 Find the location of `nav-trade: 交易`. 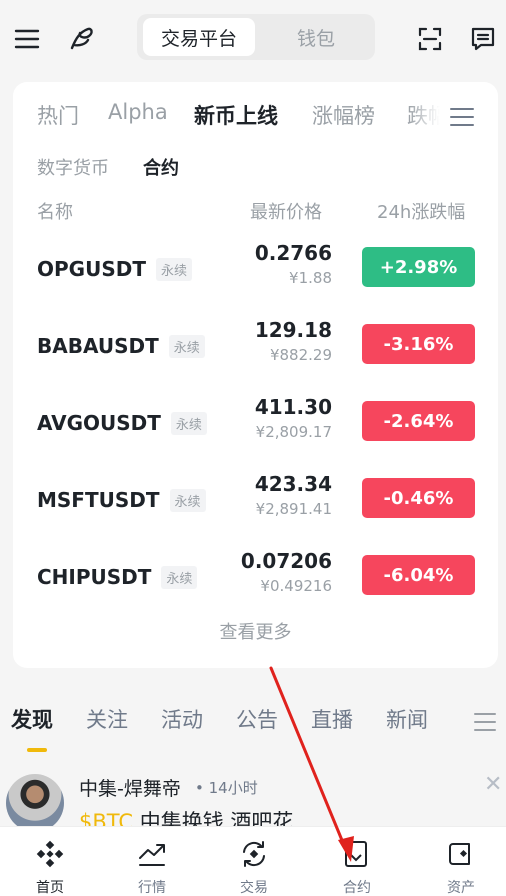

nav-trade: 交易 is located at coordinates (254, 861).